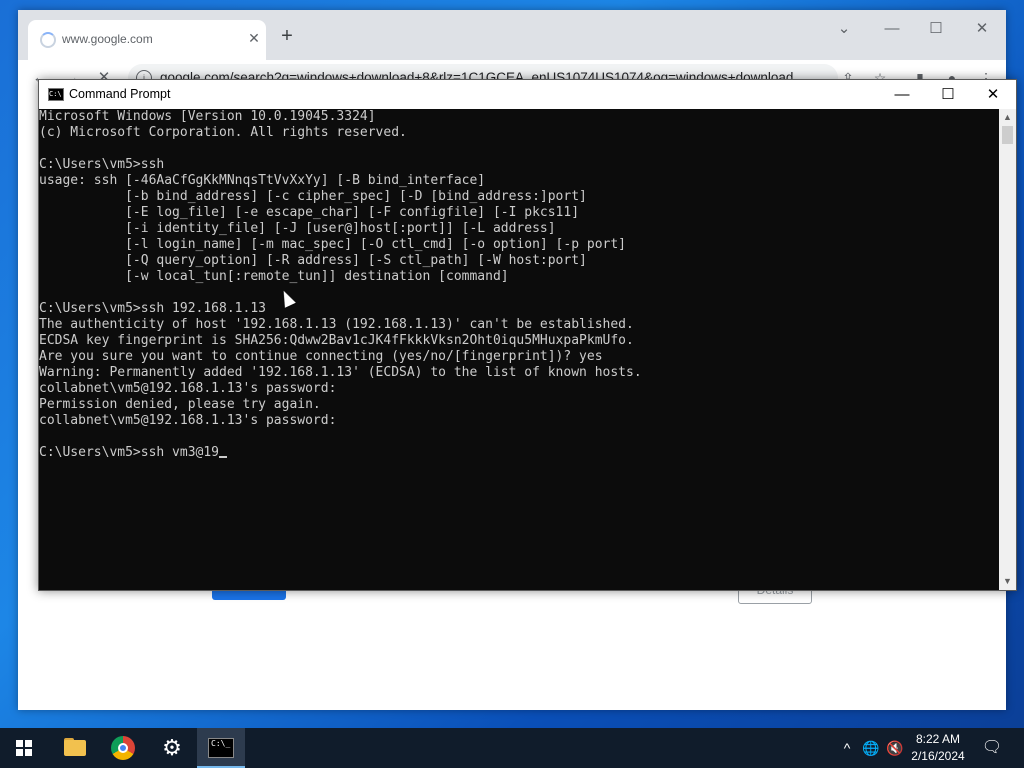  Describe the element at coordinates (938, 756) in the screenshot. I see `clock-date: 2/16/2024` at that location.